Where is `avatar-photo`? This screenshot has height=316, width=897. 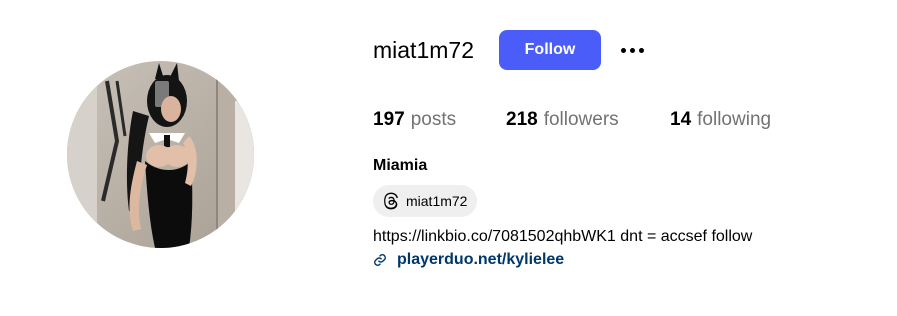 avatar-photo is located at coordinates (160, 154).